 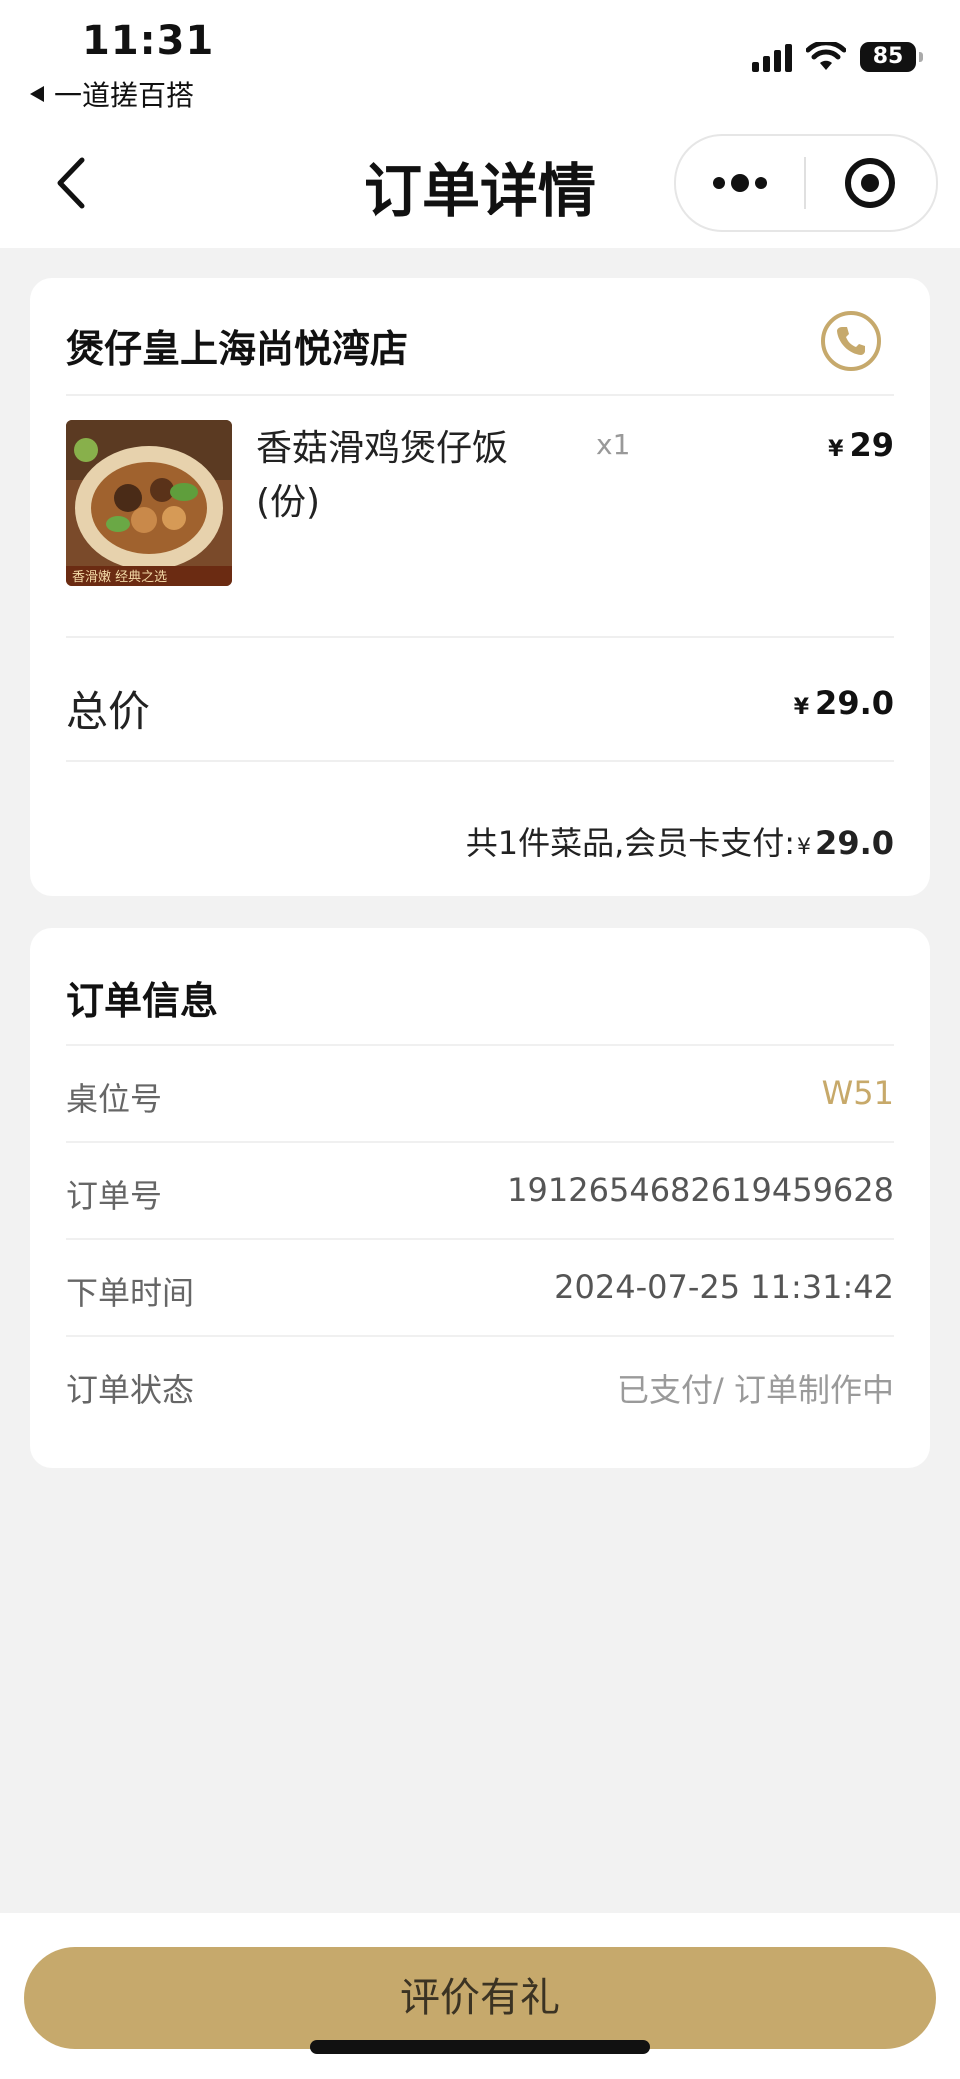 I want to click on dish-quantity: x1, so click(x=613, y=444).